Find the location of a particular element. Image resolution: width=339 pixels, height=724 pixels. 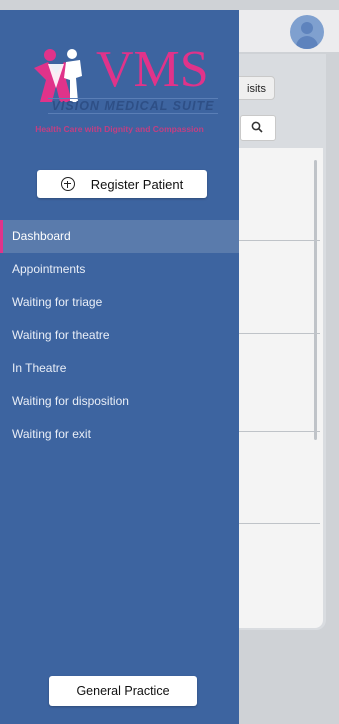

sidebar-item-label: Waiting for exit is located at coordinates (51, 434).